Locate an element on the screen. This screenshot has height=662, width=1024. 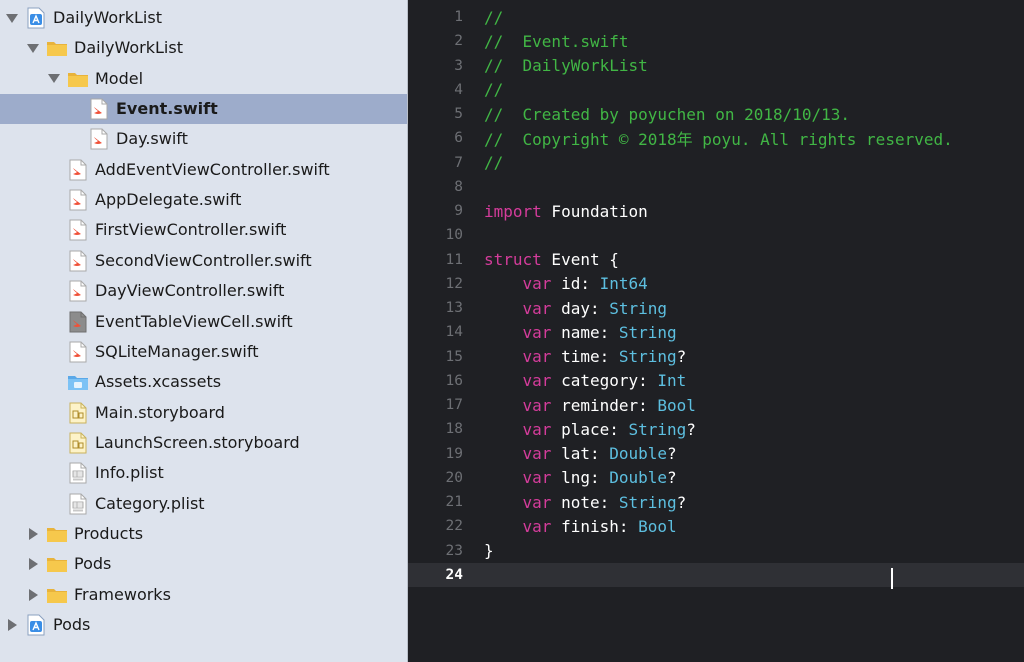
navigator-item: EventTableViewCell.swift is located at coordinates (203, 322).